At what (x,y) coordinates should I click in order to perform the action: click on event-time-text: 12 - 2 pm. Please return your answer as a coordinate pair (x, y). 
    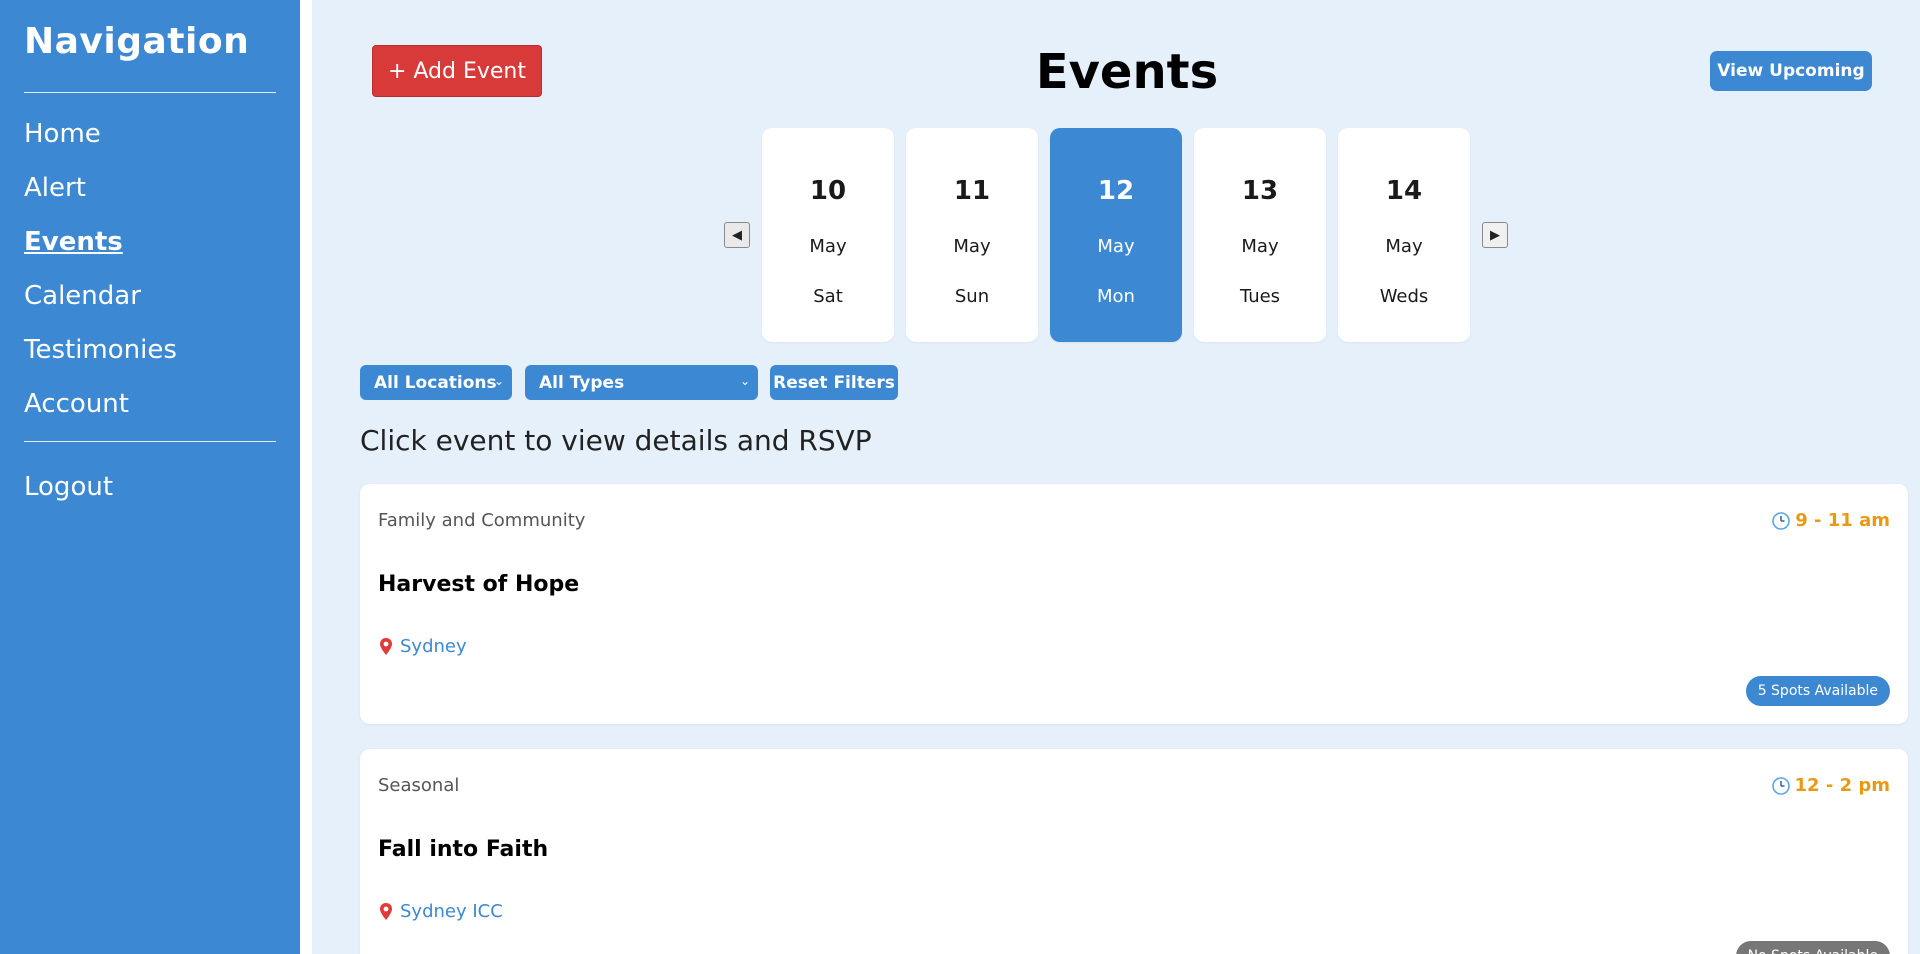
    Looking at the image, I should click on (1842, 785).